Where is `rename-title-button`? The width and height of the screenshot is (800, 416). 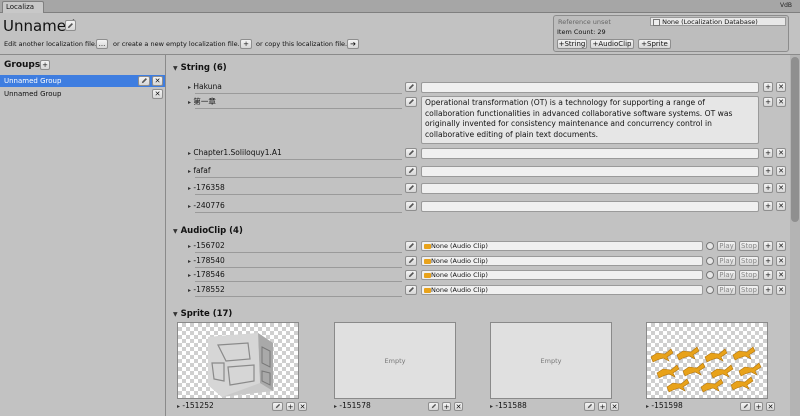 rename-title-button is located at coordinates (70, 25).